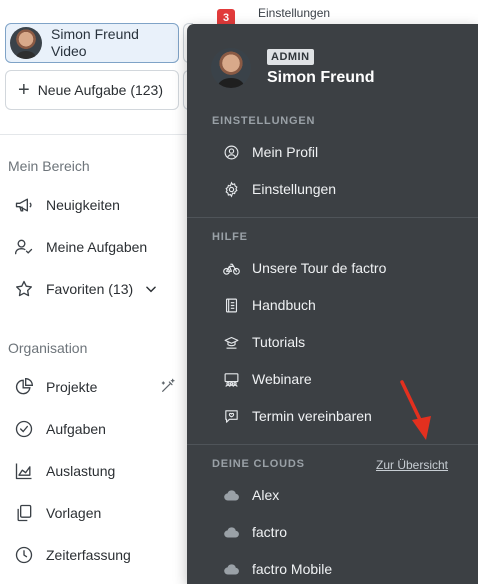  Describe the element at coordinates (24, 247) in the screenshot. I see `user-check-icon` at that location.